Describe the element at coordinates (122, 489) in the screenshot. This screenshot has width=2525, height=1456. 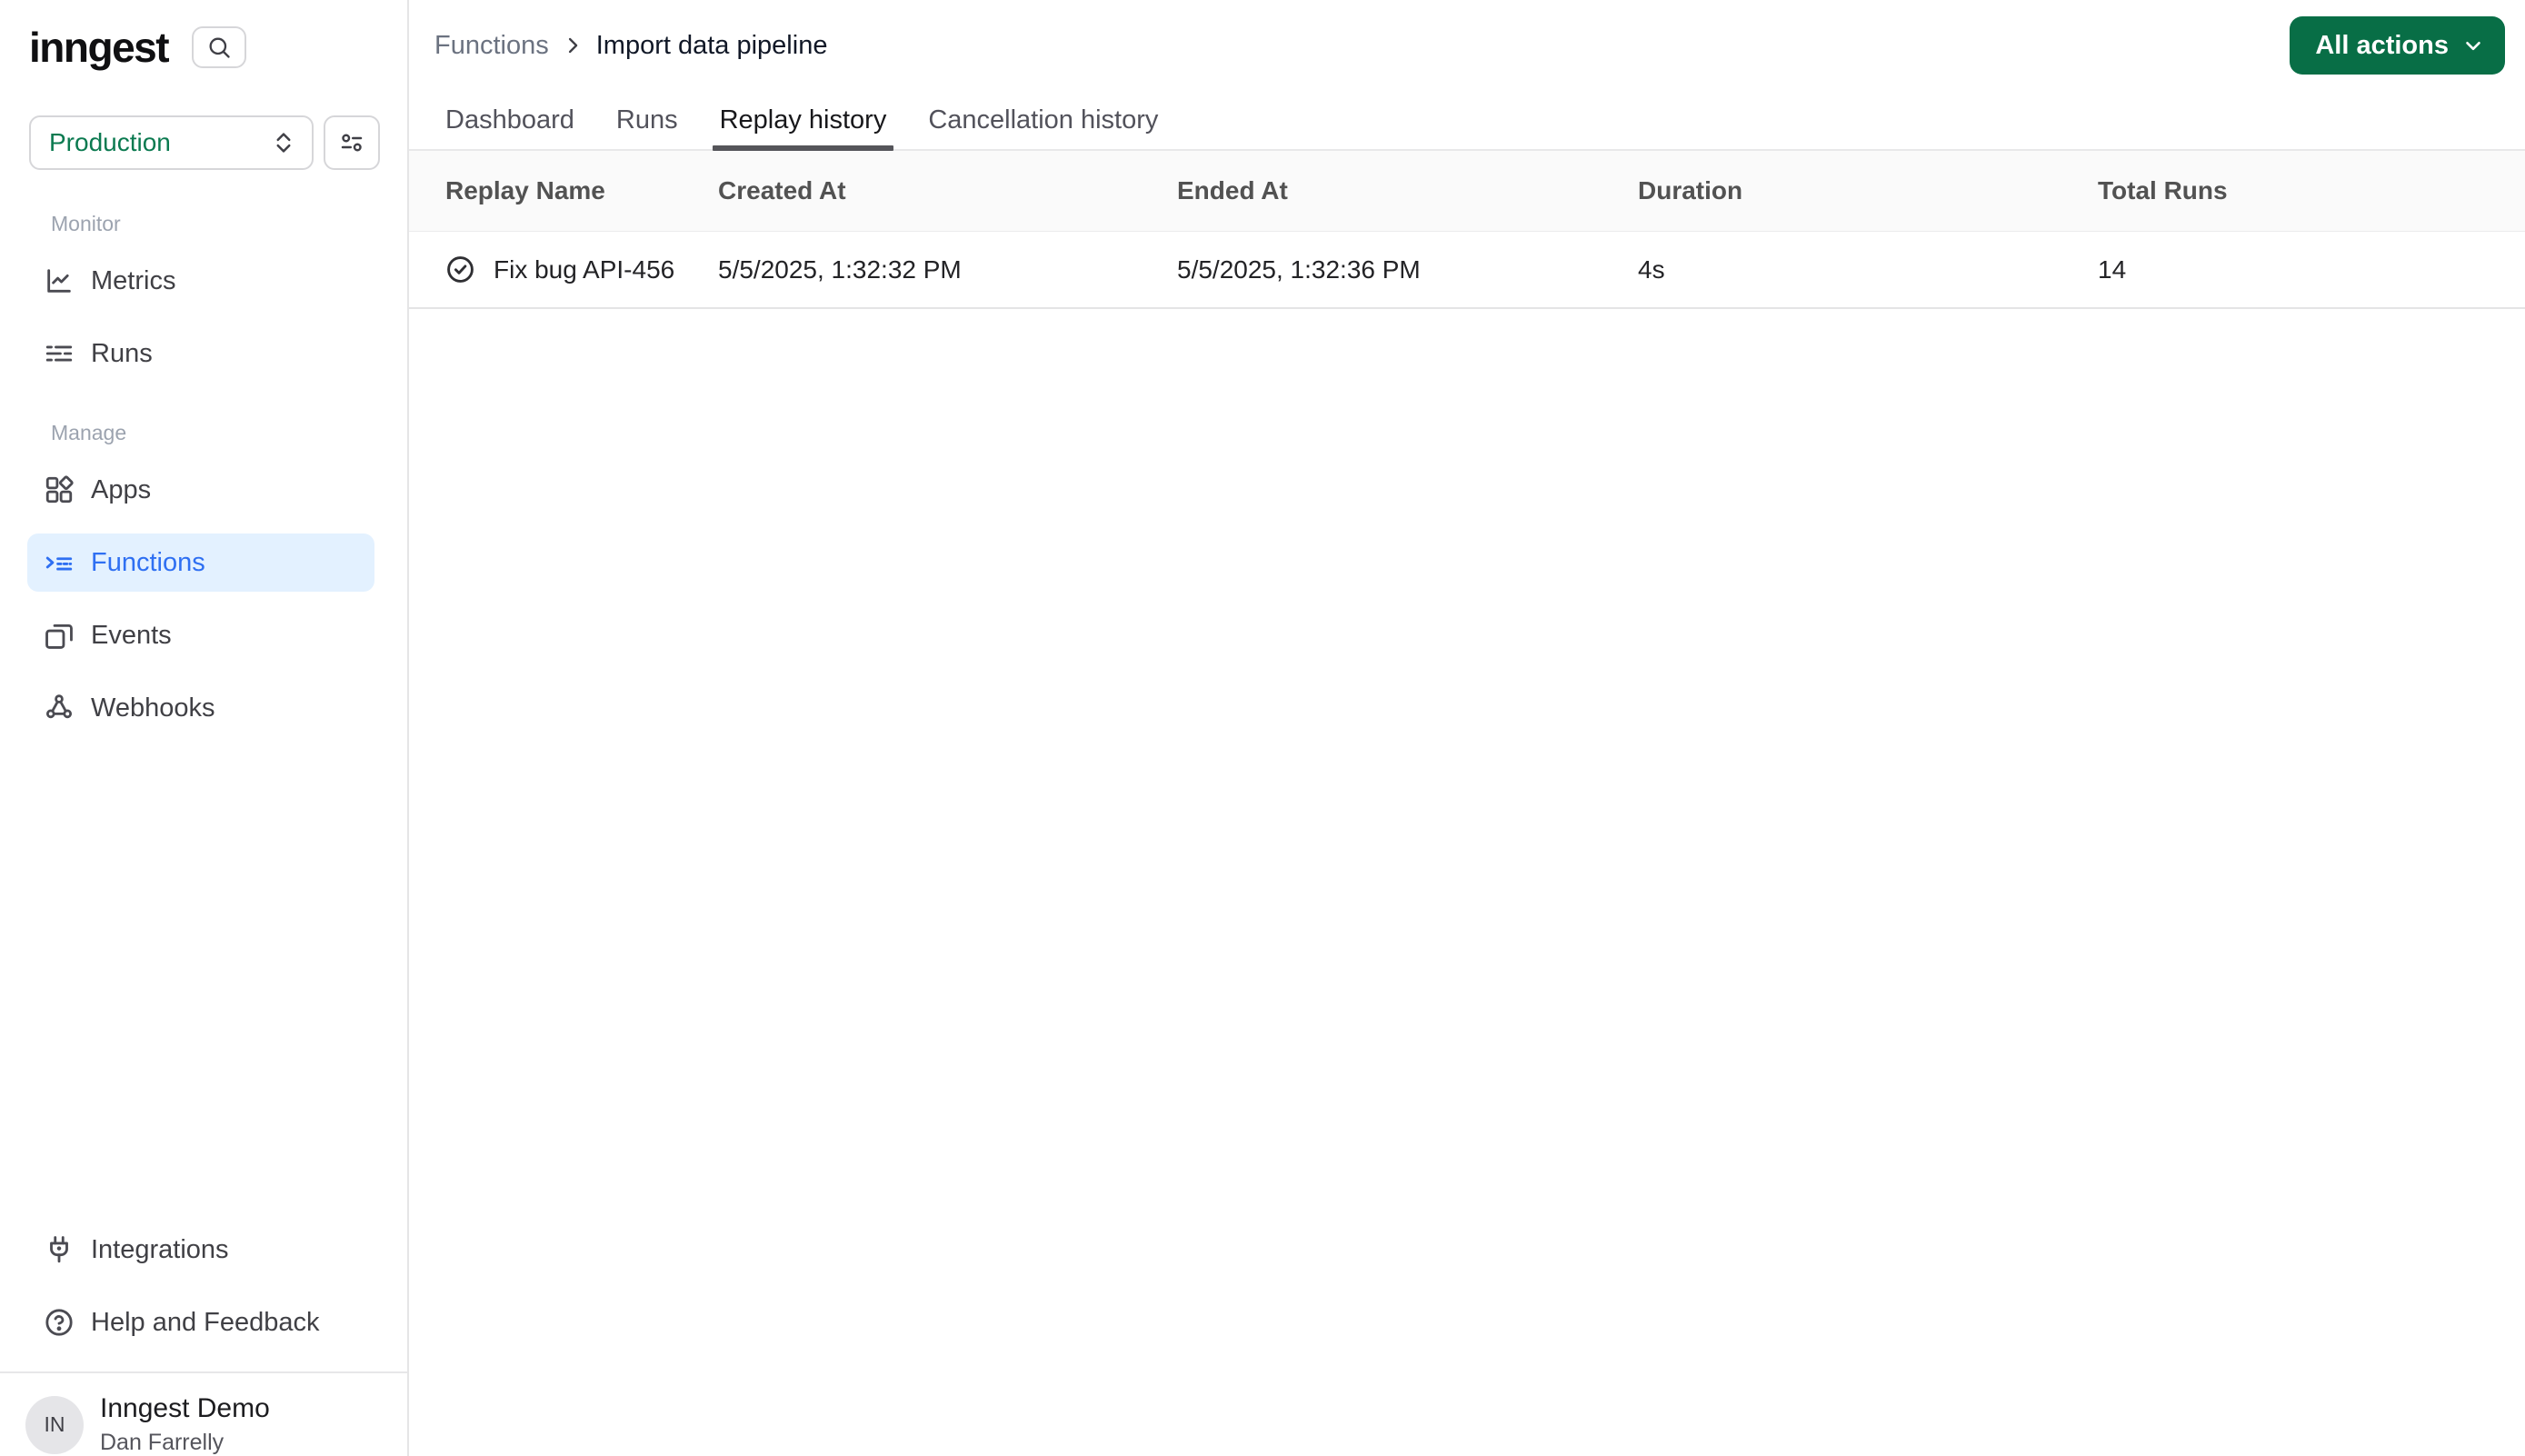
I see `sidebar-item-label: Apps` at that location.